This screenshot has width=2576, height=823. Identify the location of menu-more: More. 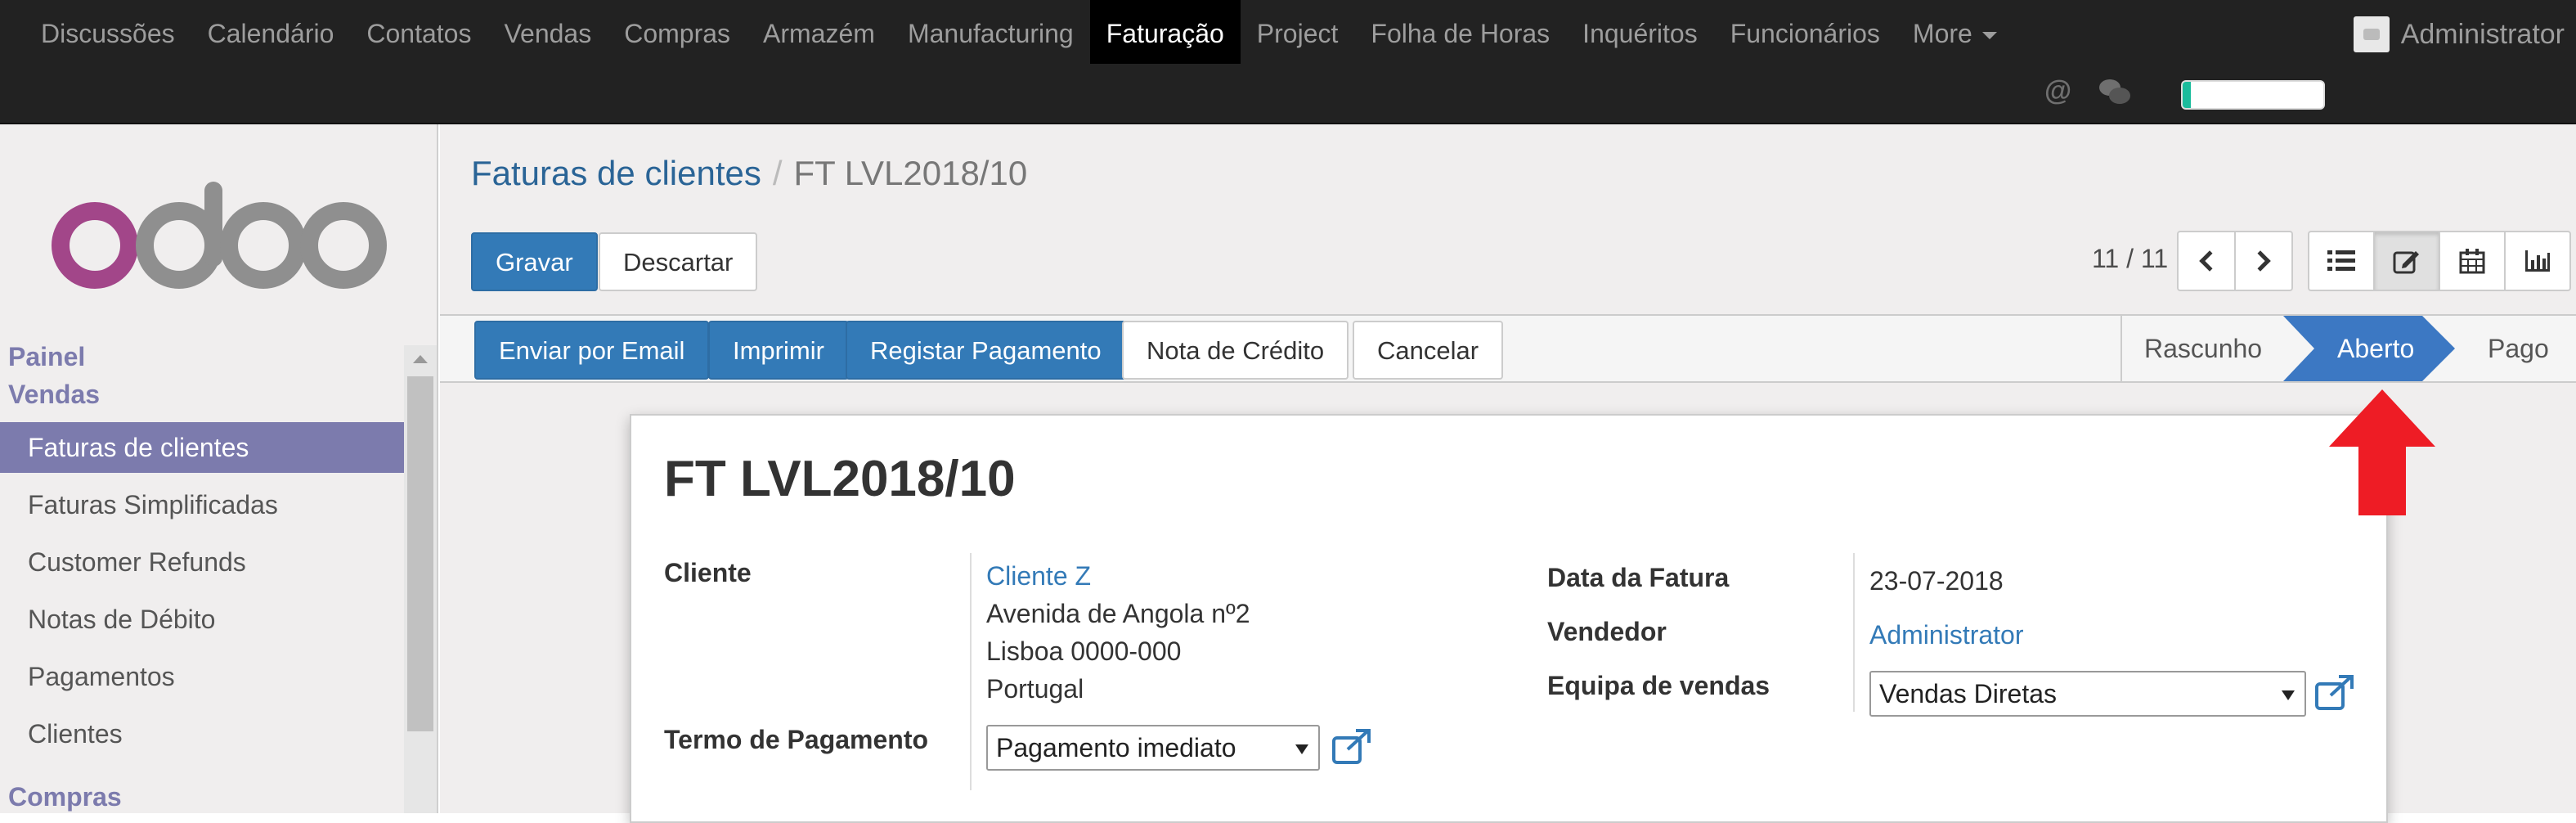
(1954, 32).